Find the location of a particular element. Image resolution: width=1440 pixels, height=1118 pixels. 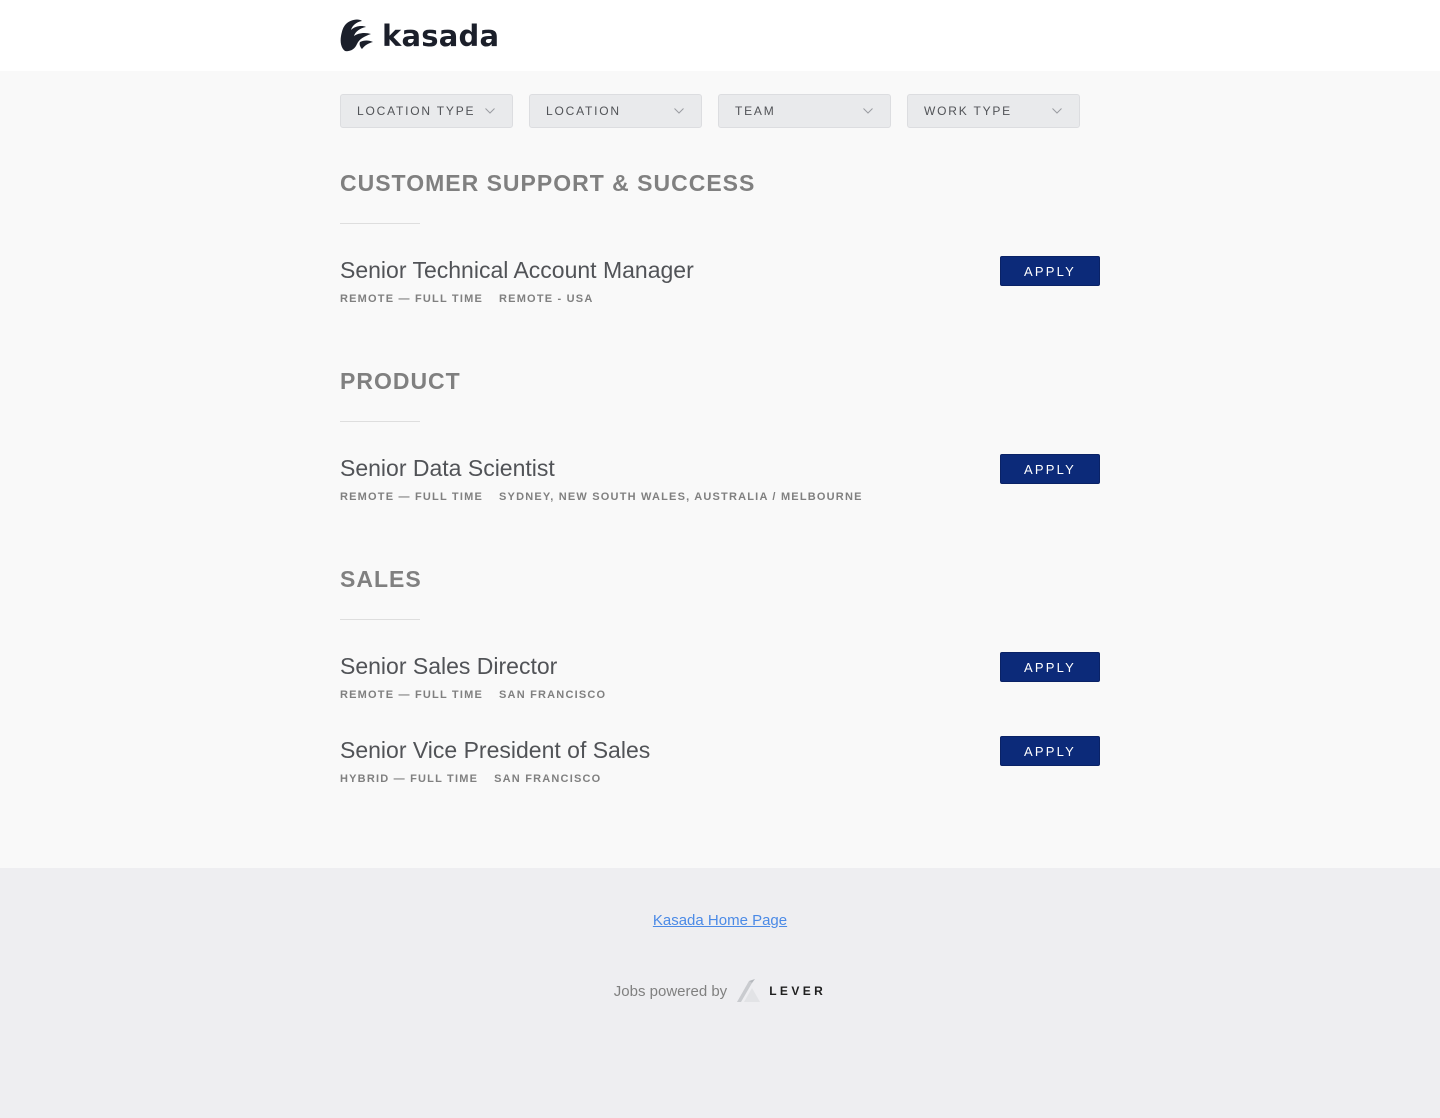

kasada-logo-icon is located at coordinates (356, 35).